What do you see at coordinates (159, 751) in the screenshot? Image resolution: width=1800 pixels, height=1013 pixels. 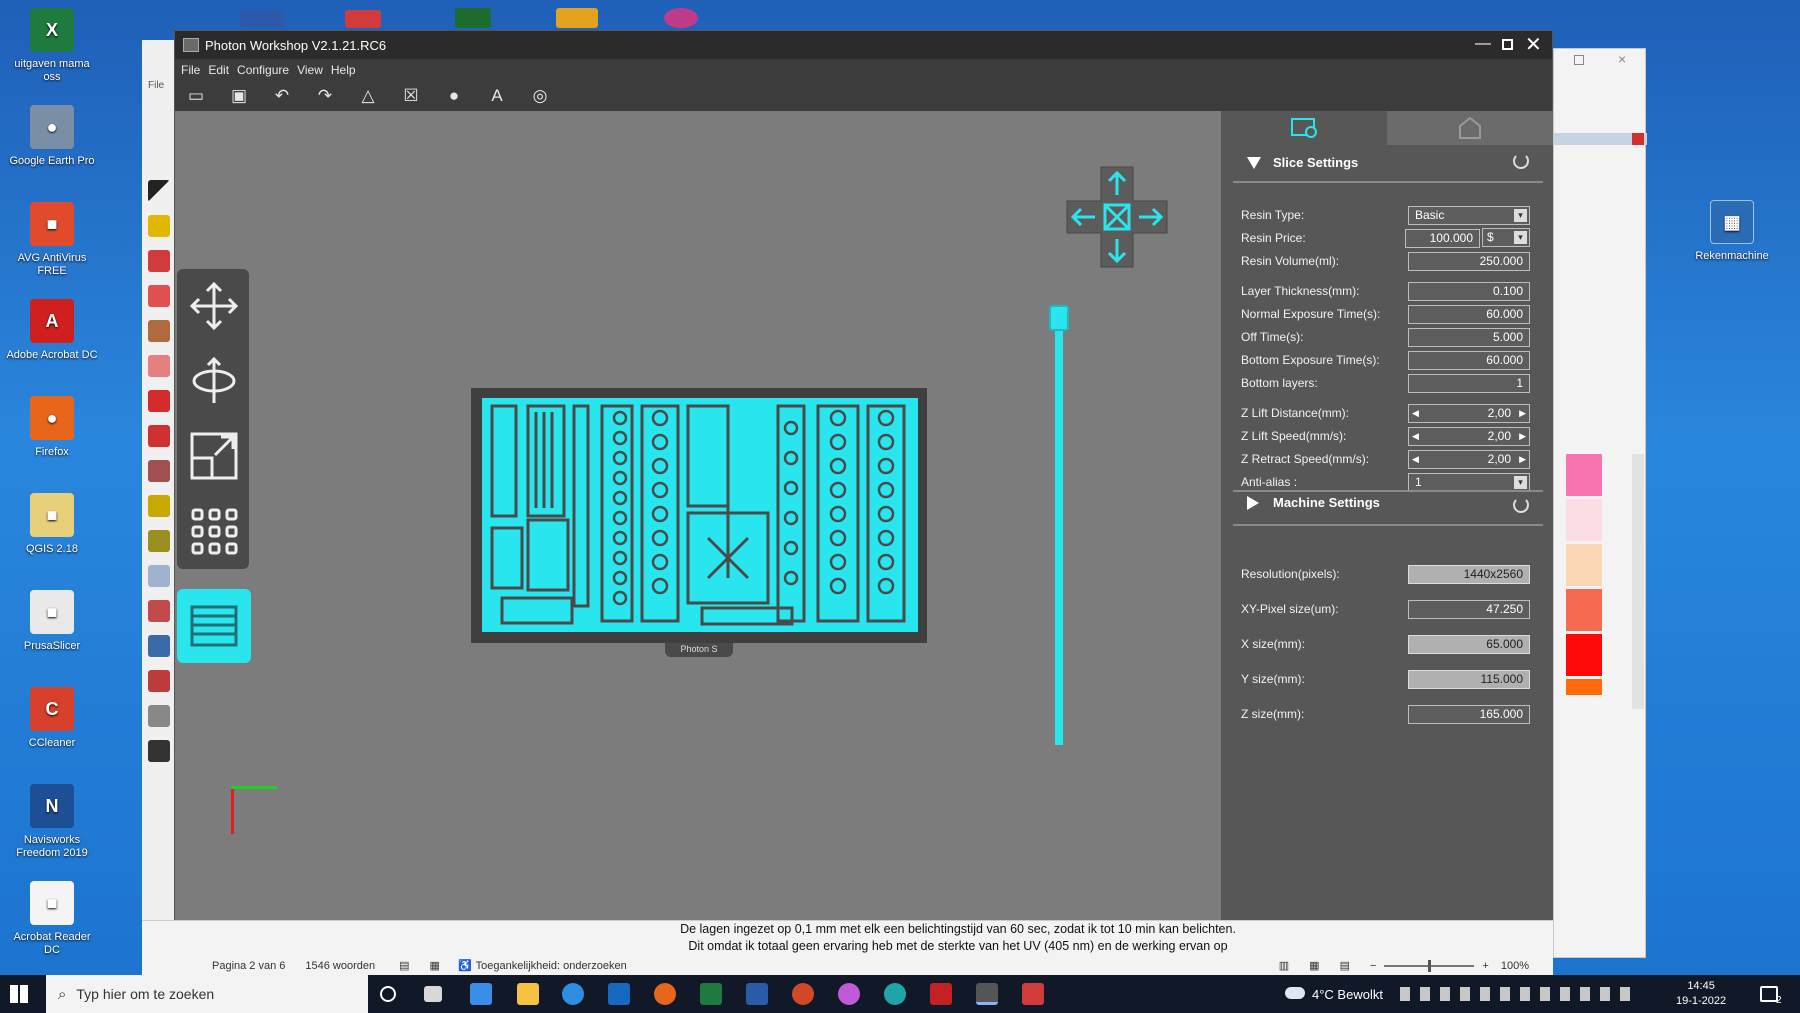 I see `footprint-tool-icon` at bounding box center [159, 751].